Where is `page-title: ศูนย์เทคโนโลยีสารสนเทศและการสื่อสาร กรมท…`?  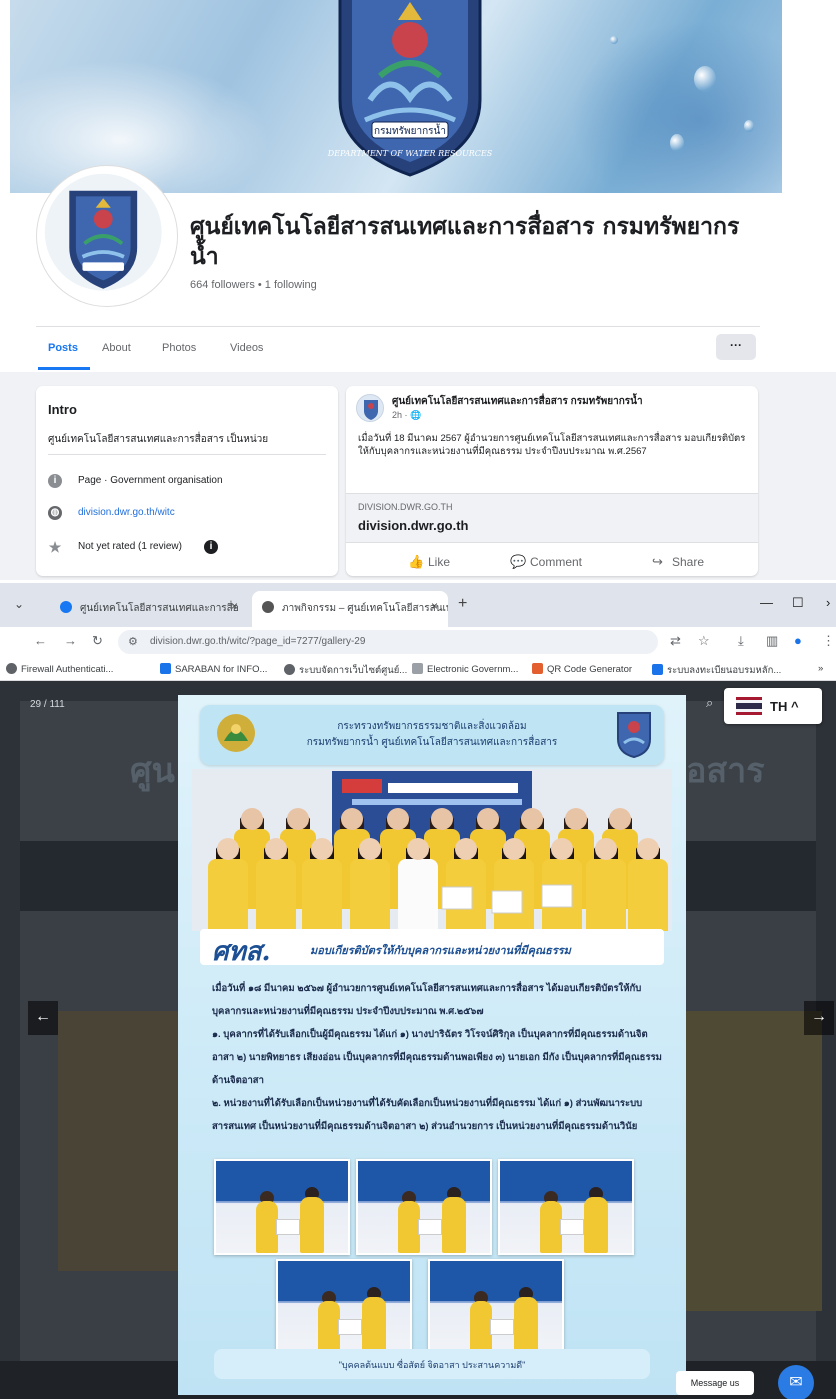 page-title: ศูนย์เทคโนโลยีสารสนเทศและการสื่อสาร กรมท… is located at coordinates (465, 242).